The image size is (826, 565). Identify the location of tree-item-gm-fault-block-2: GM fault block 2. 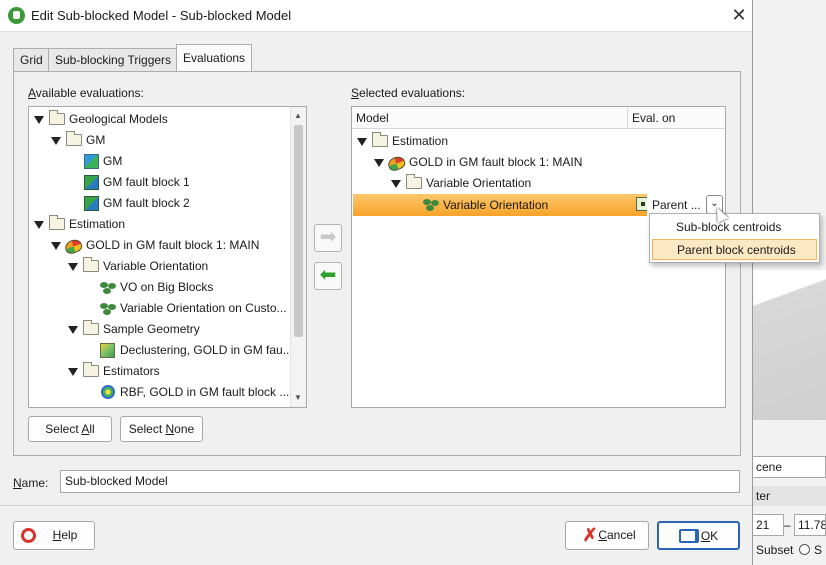
(159, 203).